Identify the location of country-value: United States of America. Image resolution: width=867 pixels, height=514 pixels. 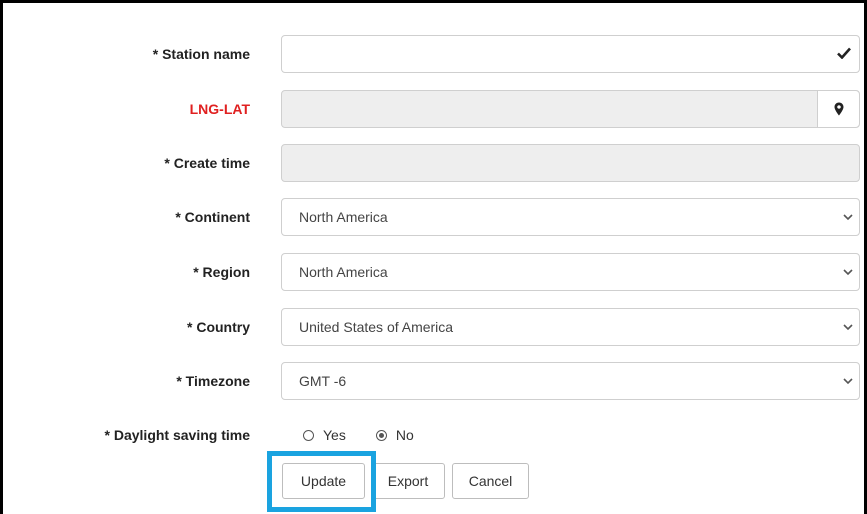
(376, 327).